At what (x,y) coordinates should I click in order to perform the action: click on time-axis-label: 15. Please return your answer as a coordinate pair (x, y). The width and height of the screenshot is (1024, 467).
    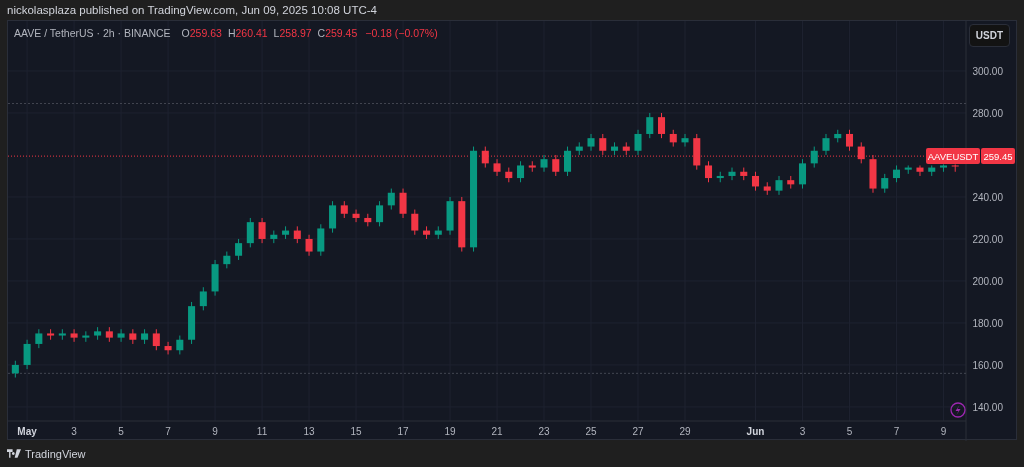
    Looking at the image, I should click on (356, 431).